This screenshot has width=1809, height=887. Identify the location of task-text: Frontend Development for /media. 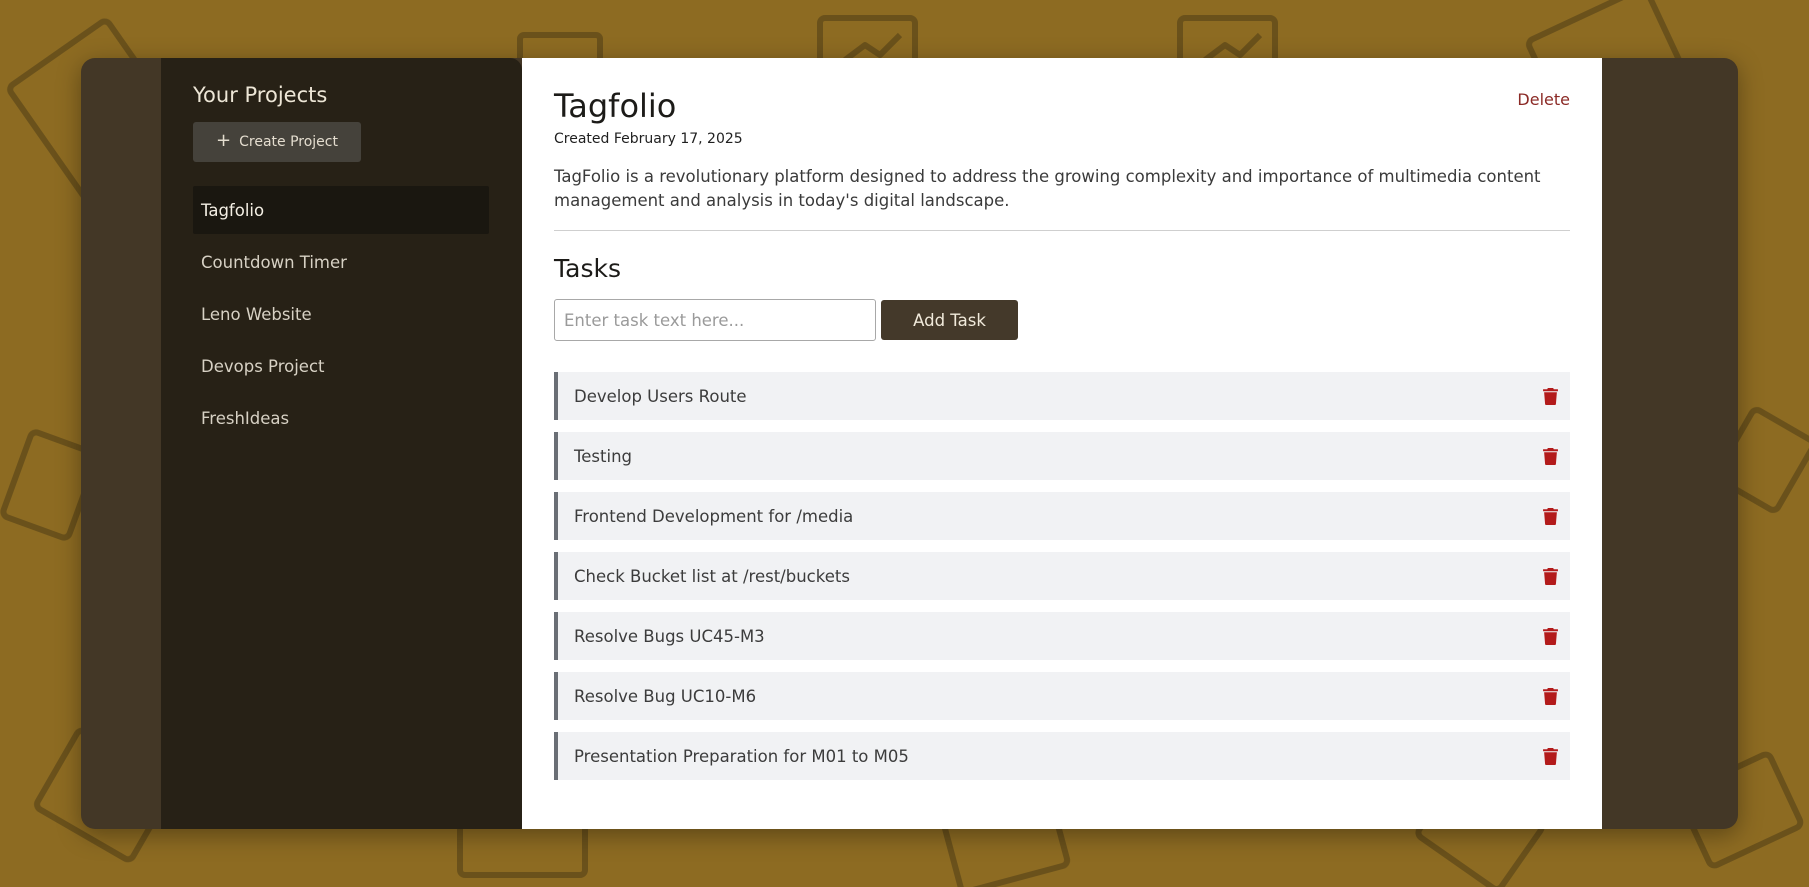
(714, 516).